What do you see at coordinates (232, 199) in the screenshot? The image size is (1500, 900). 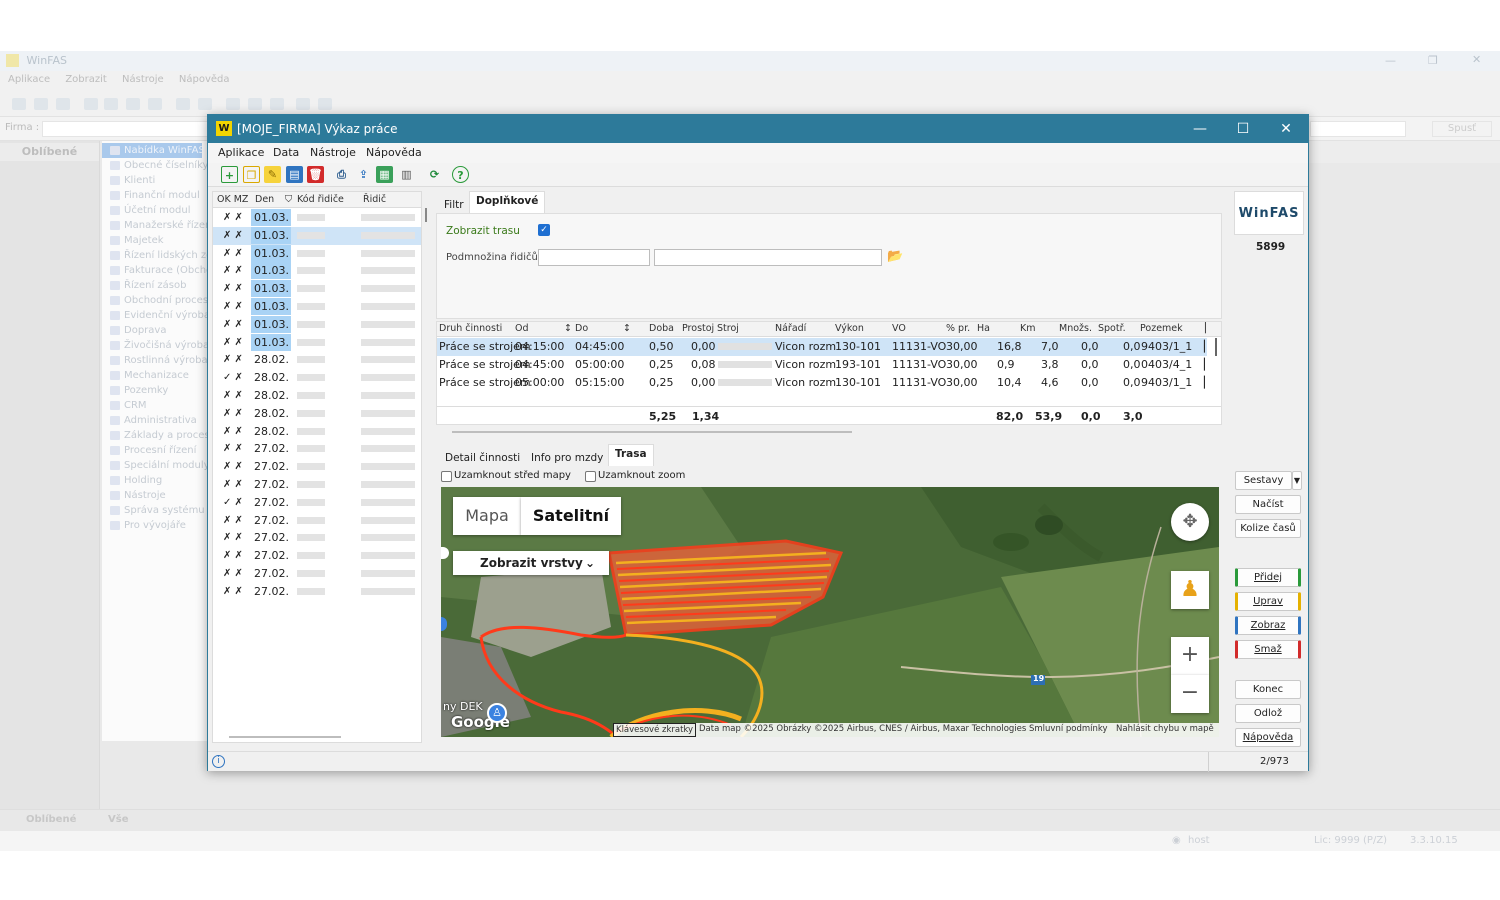 I see `col-ok-mz: OK MZ` at bounding box center [232, 199].